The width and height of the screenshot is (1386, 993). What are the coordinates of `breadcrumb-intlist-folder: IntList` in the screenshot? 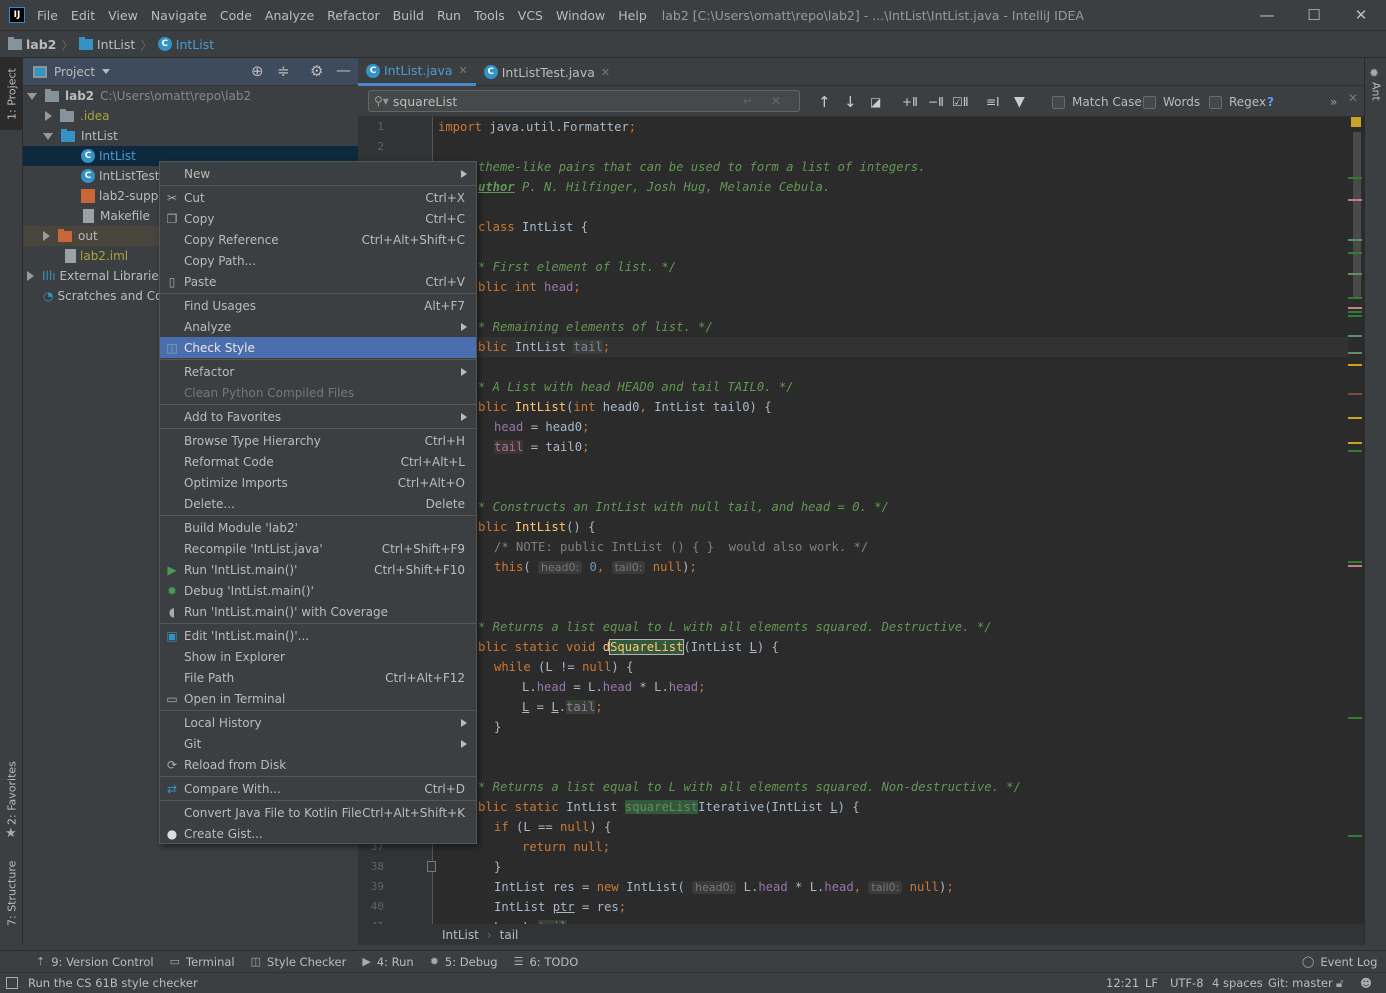 It's located at (116, 44).